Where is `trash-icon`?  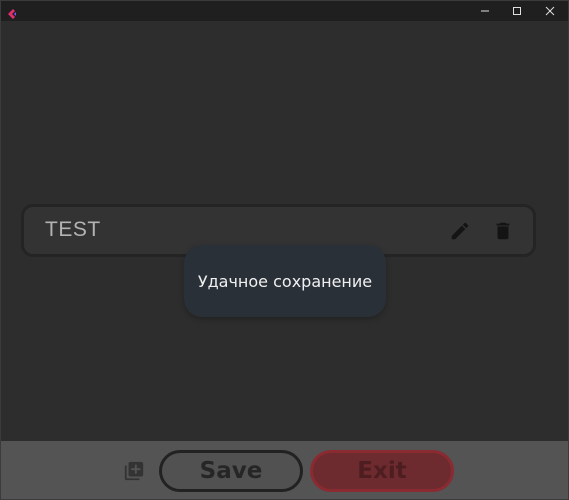
trash-icon is located at coordinates (503, 231).